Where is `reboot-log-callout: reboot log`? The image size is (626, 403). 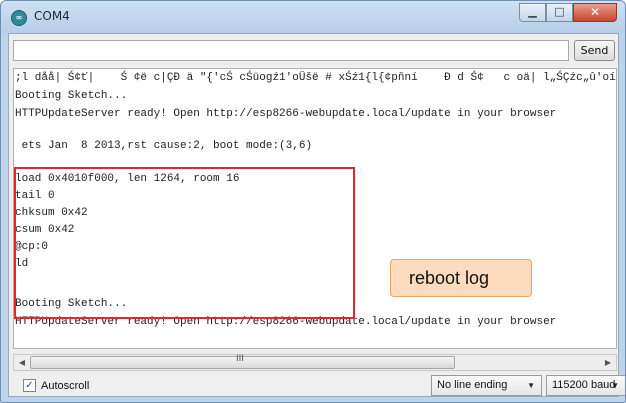
reboot-log-callout: reboot log is located at coordinates (461, 278).